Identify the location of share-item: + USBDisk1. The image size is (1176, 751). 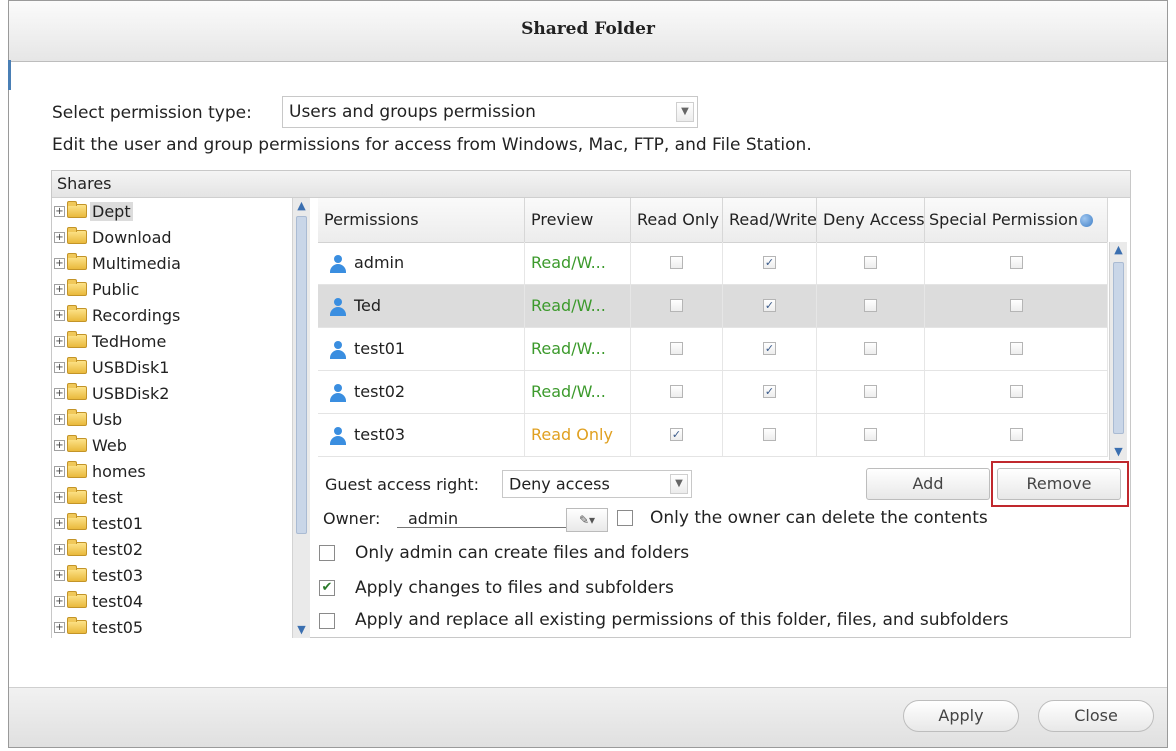
(112, 367).